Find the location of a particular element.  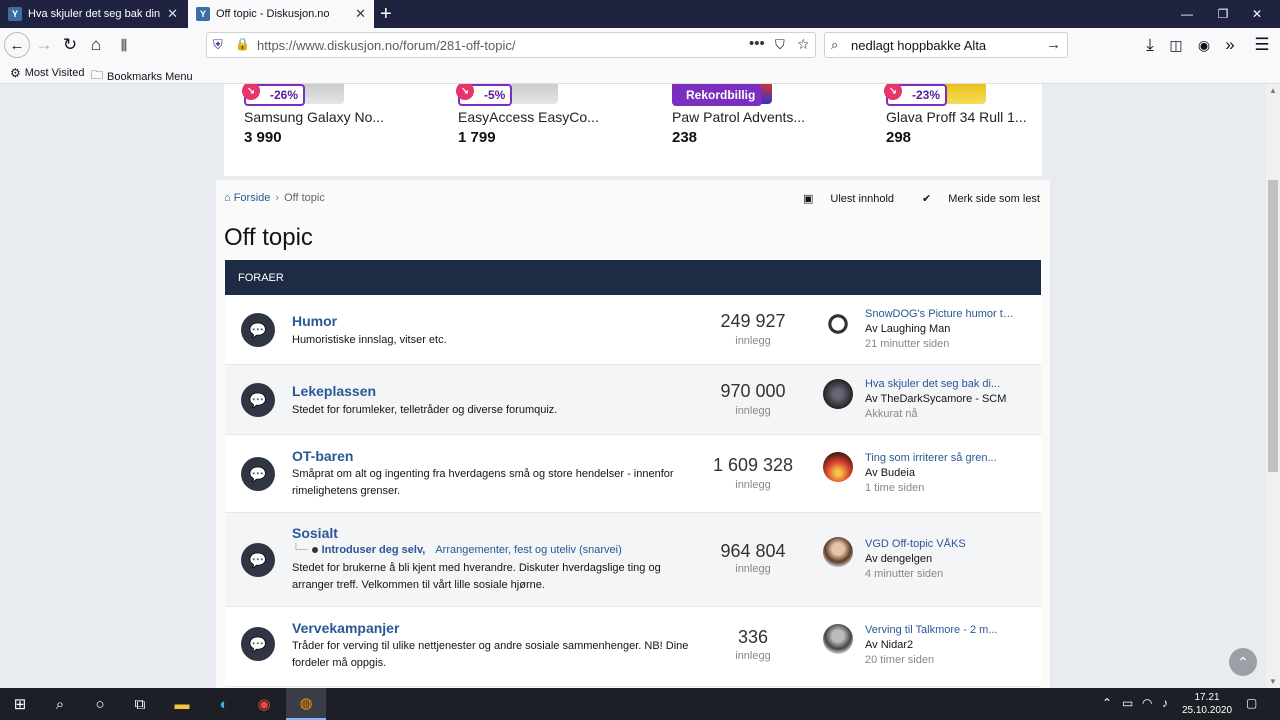

chat-bubbles-icon: 💬 is located at coordinates (258, 330).